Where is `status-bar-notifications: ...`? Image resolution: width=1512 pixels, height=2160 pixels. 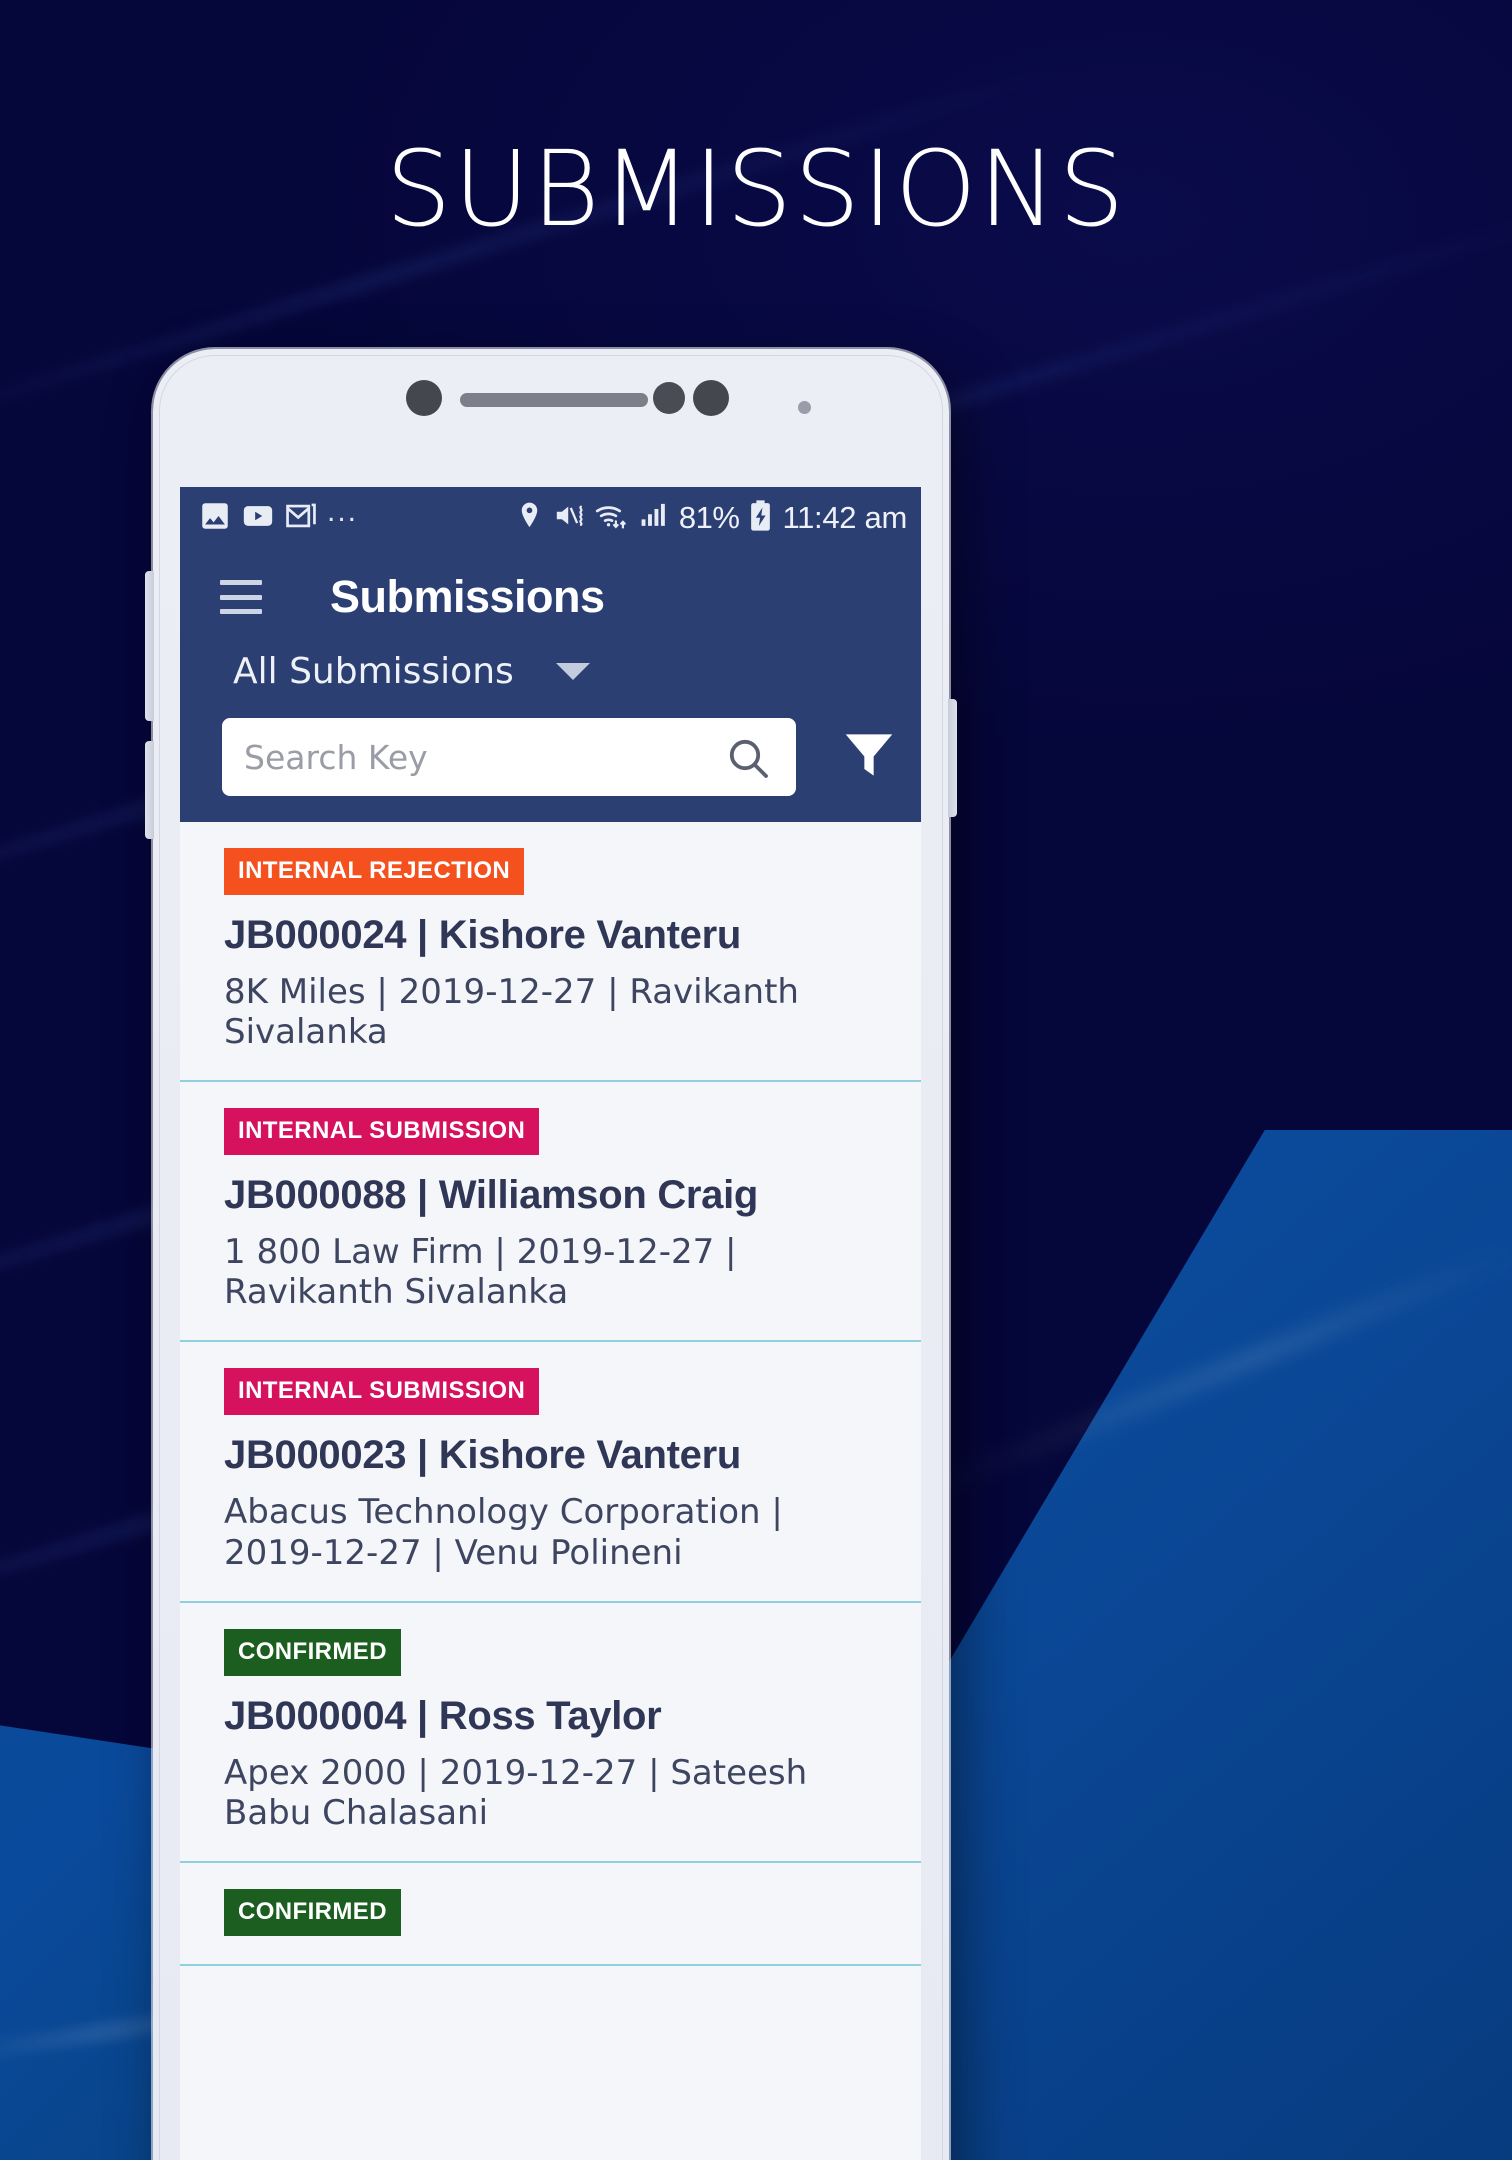 status-bar-notifications: ... is located at coordinates (278, 516).